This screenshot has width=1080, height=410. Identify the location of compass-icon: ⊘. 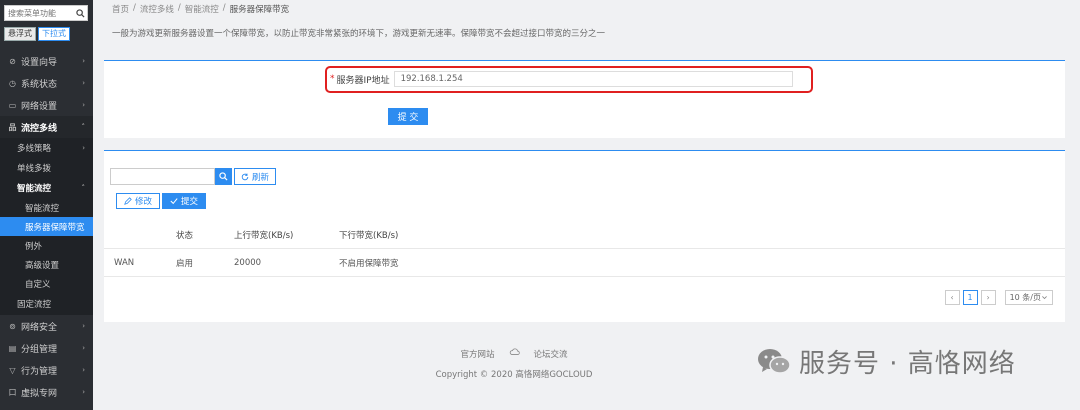
(12, 61).